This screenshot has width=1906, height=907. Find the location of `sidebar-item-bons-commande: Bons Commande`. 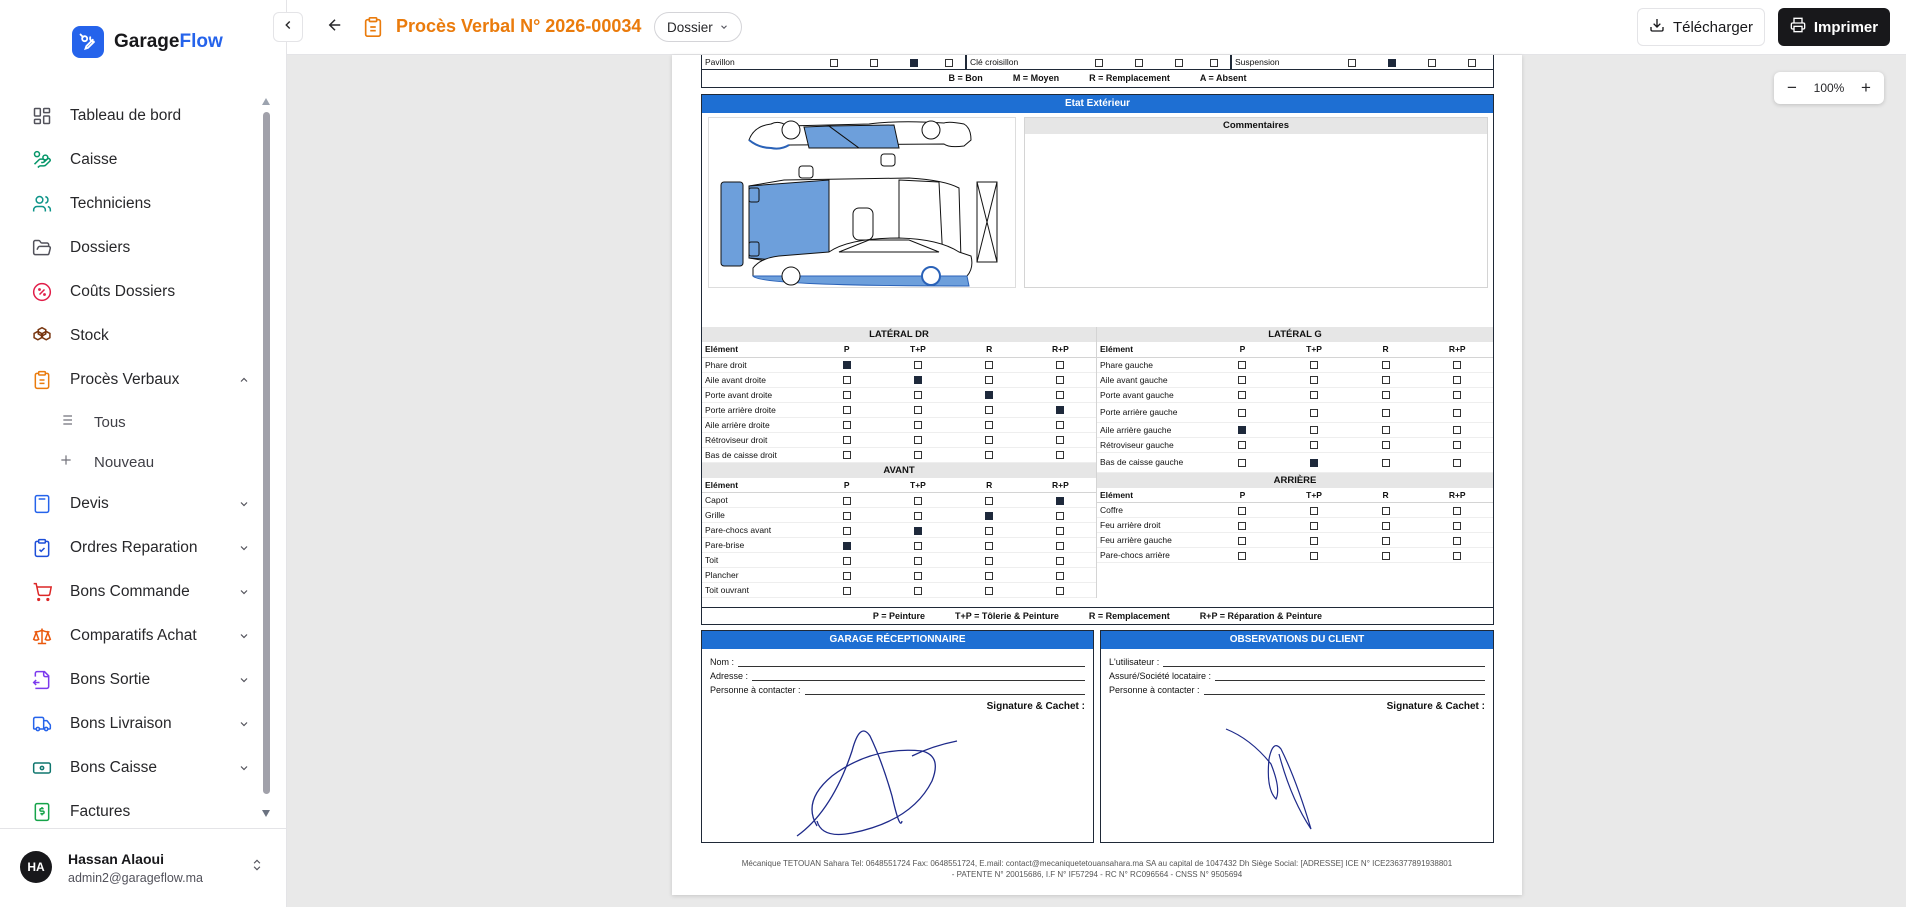

sidebar-item-bons-commande: Bons Commande is located at coordinates (140, 592).